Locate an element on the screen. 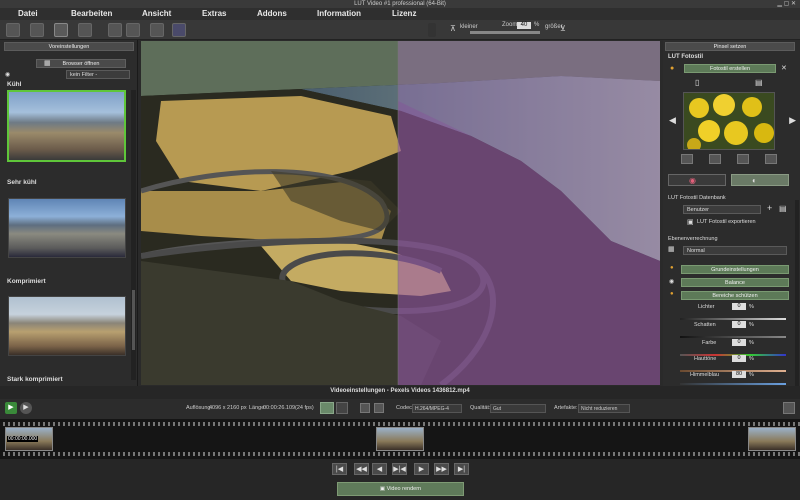  open-lut-icon: ▤ is located at coordinates (759, 82).